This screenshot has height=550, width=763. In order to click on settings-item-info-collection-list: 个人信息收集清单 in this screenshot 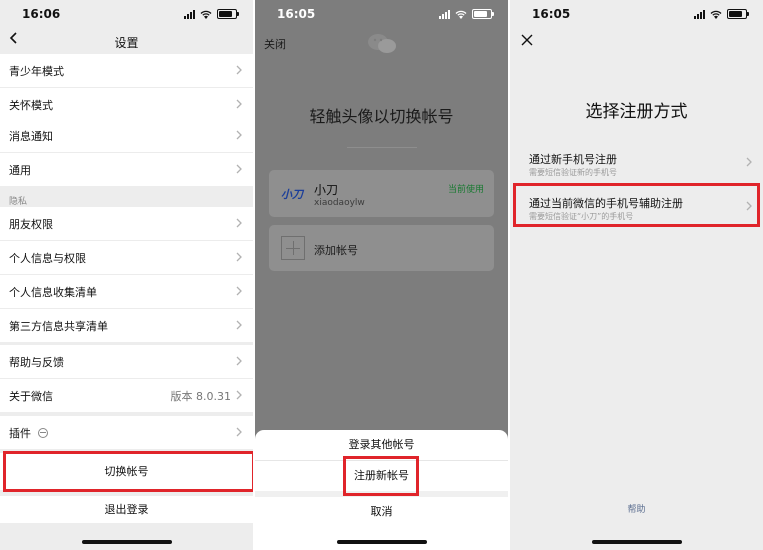, I will do `click(126, 292)`.